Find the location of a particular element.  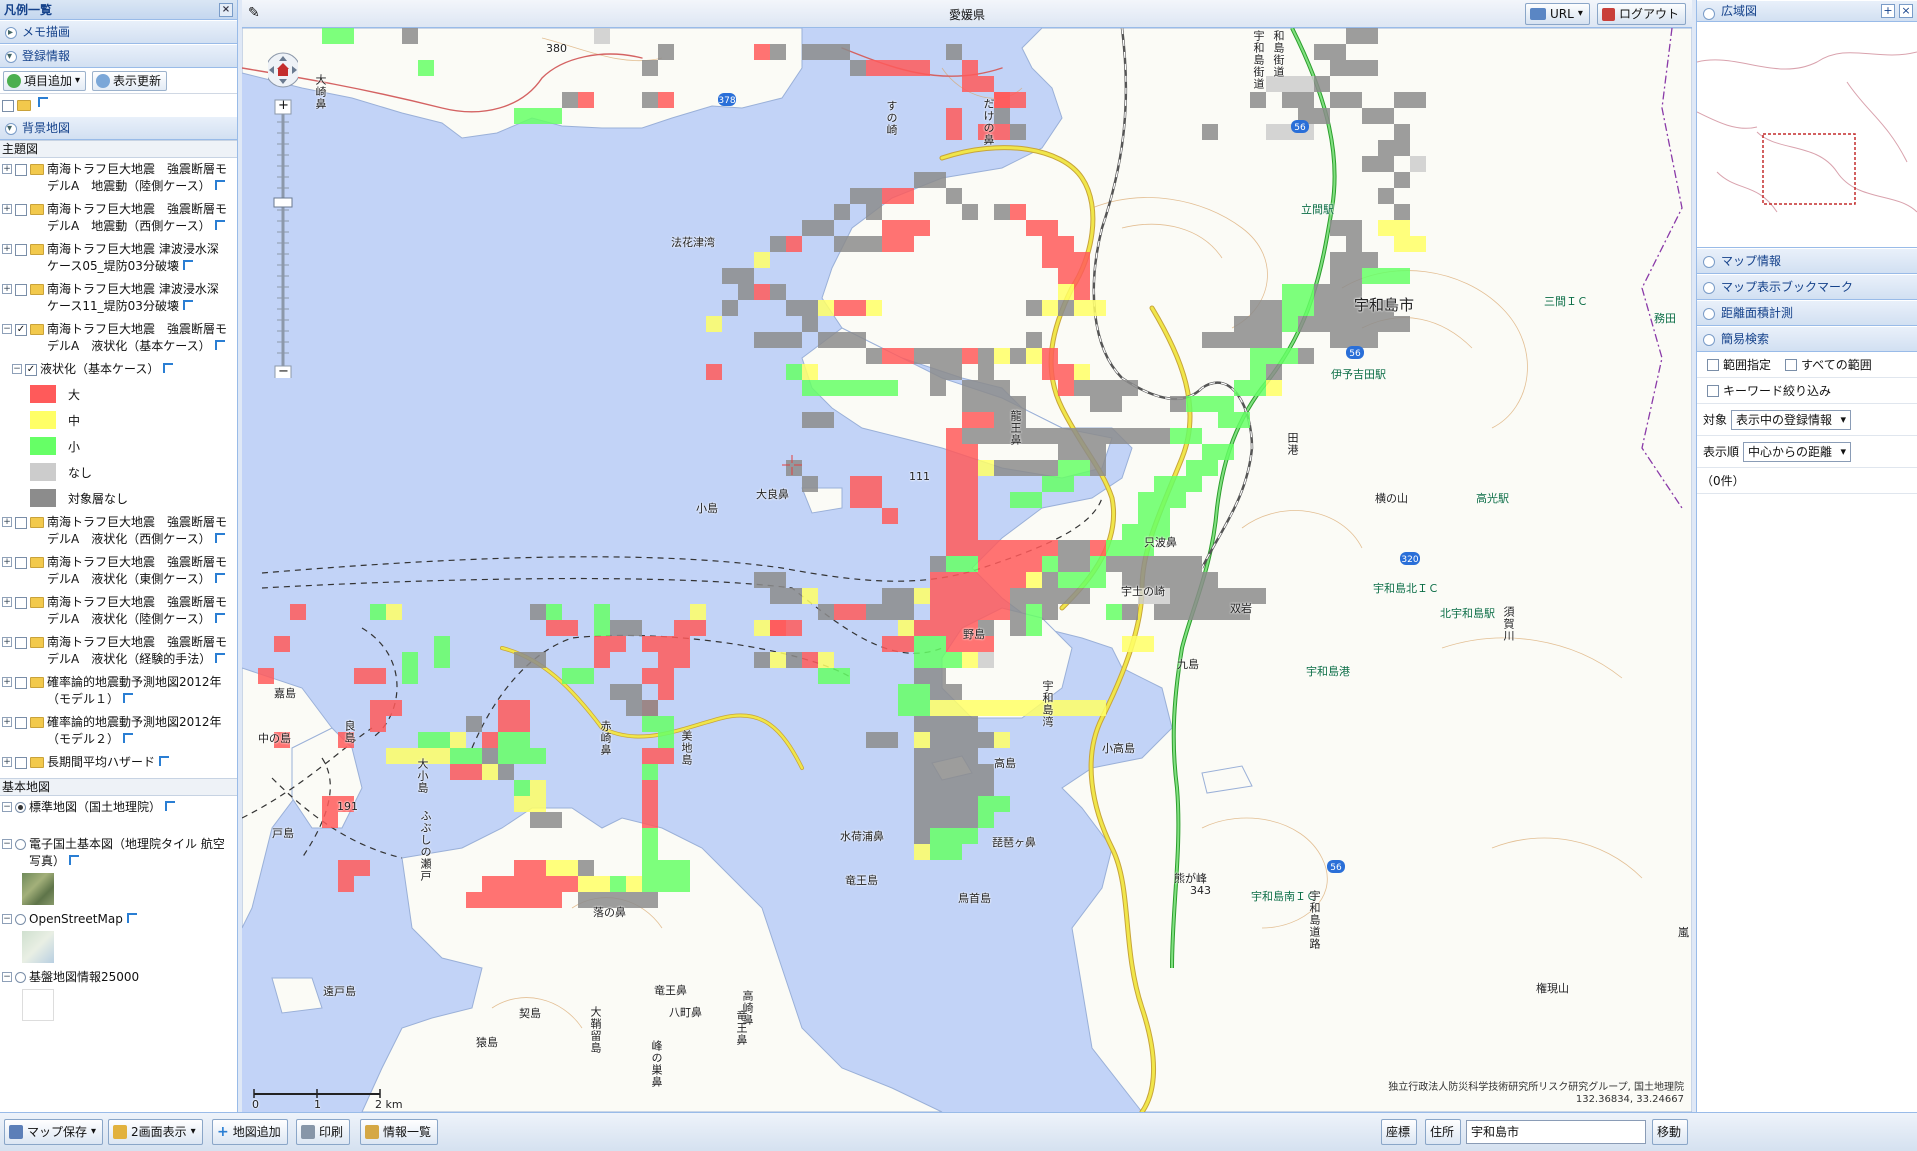

base-map-aerial: − 電子国土基本図（地理院タイル 航空写真） is located at coordinates (118, 853).